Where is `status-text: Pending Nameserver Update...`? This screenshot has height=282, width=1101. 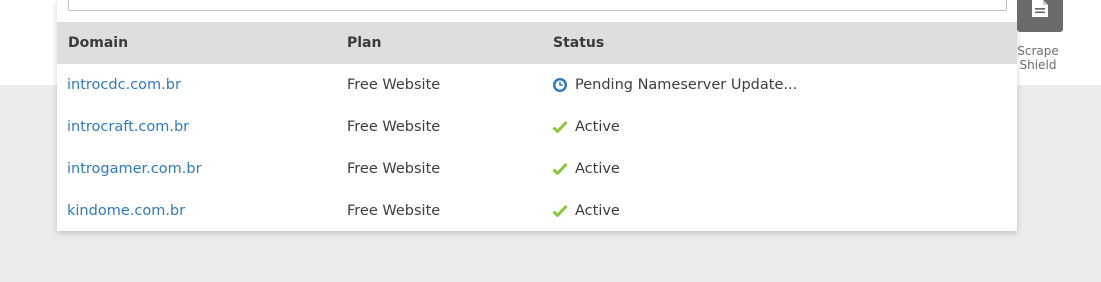
status-text: Pending Nameserver Update... is located at coordinates (686, 85).